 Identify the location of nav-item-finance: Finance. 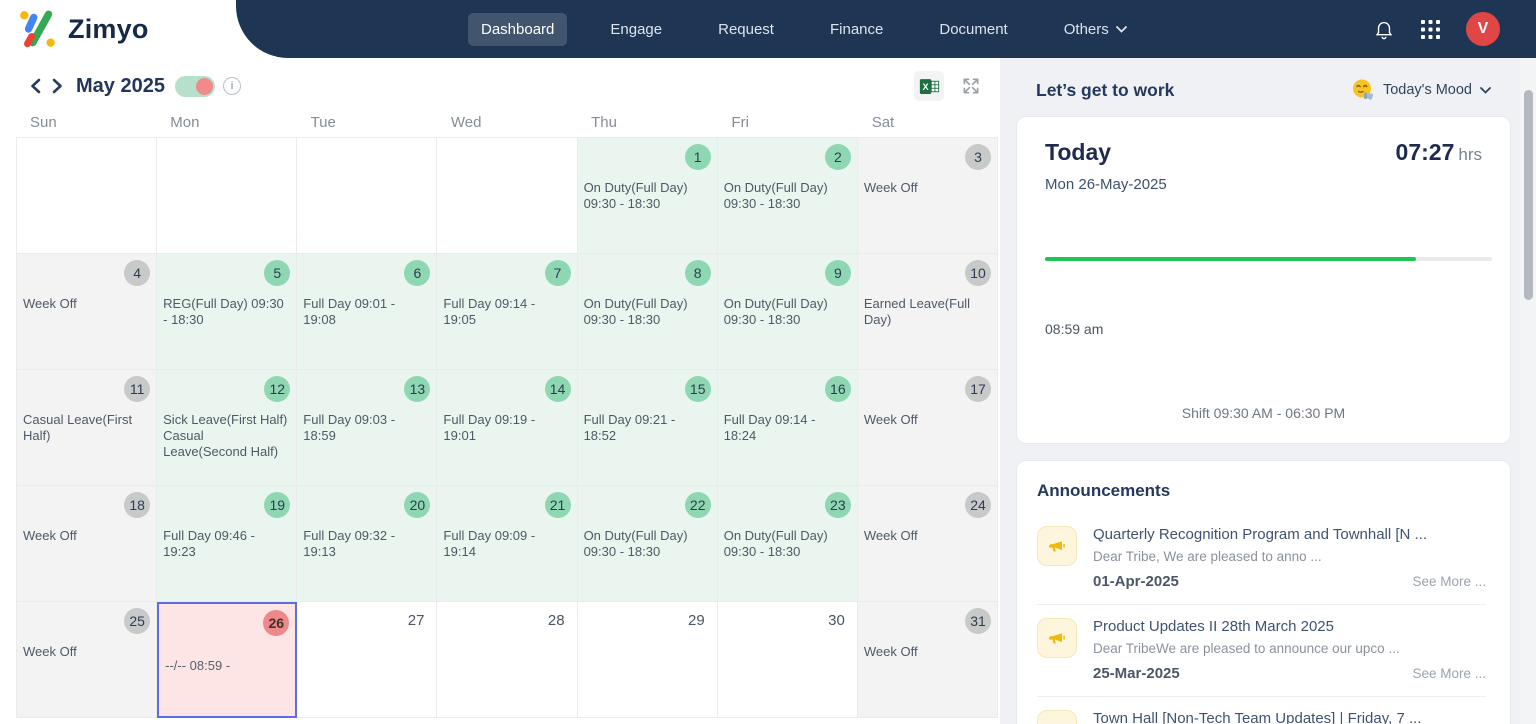
(856, 29).